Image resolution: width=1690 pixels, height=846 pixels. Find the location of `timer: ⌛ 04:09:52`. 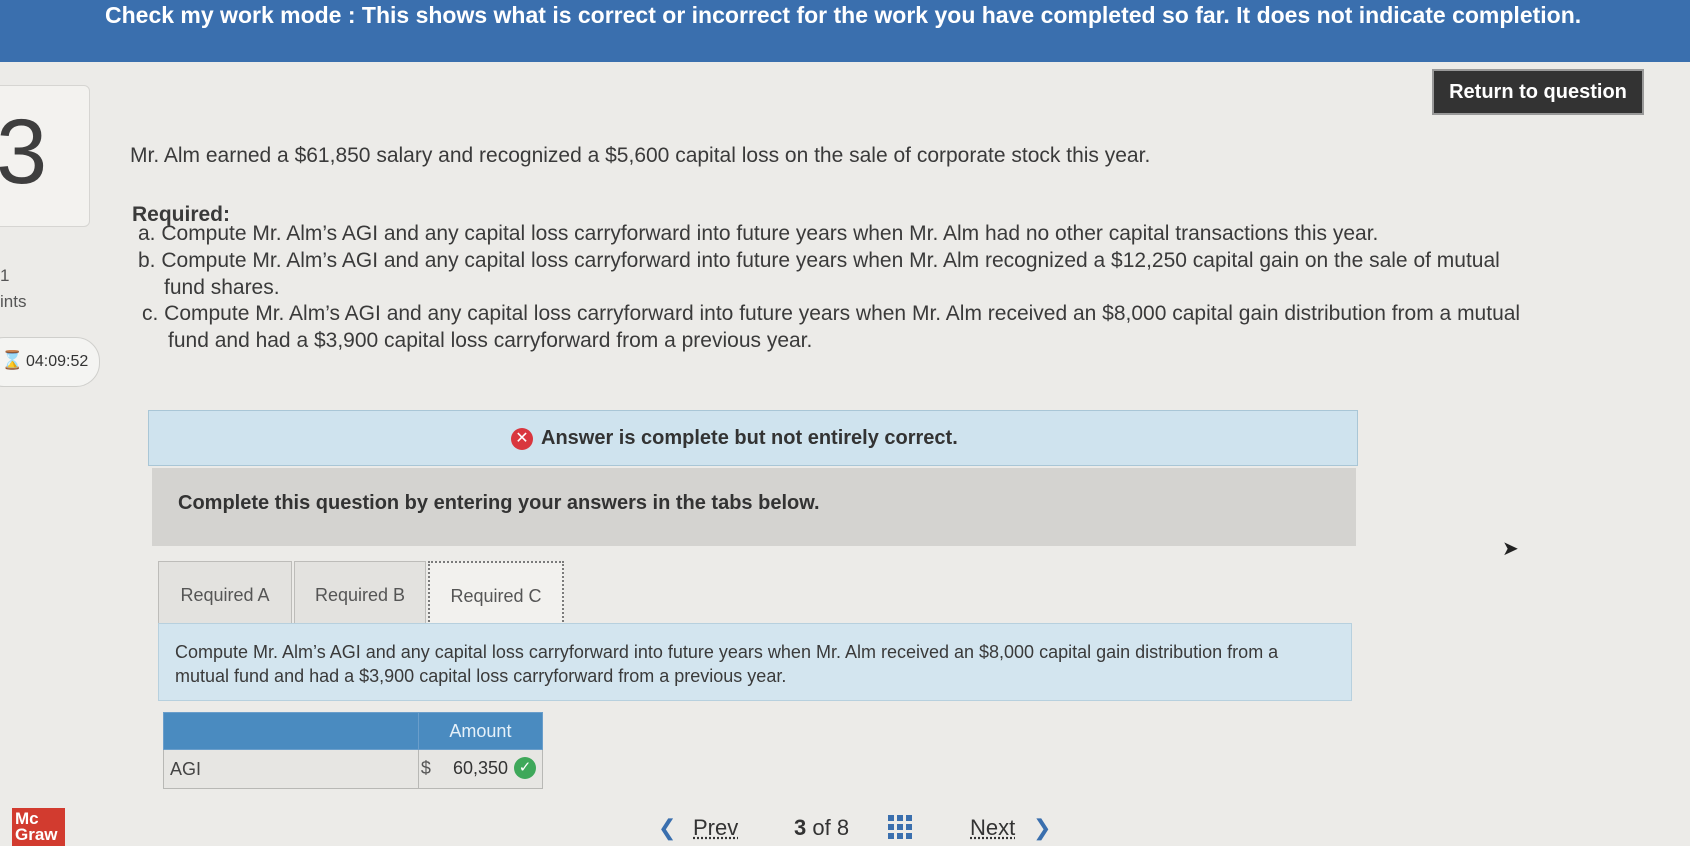

timer: ⌛ 04:09:52 is located at coordinates (50, 362).